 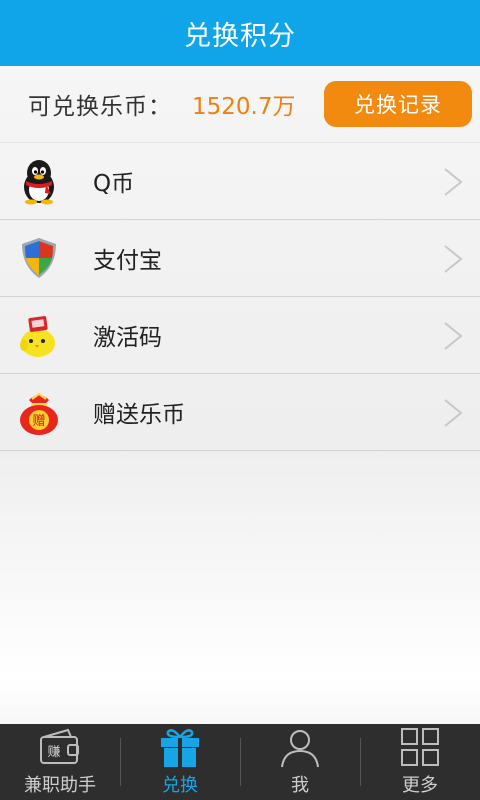 What do you see at coordinates (127, 338) in the screenshot?
I see `list-item-label: 激活码` at bounding box center [127, 338].